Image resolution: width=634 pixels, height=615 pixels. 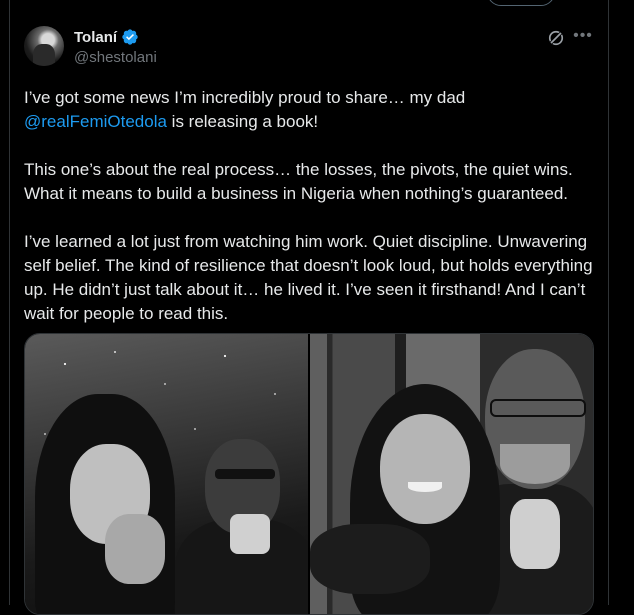 I want to click on photo-2-woman-smile, so click(x=425, y=487).